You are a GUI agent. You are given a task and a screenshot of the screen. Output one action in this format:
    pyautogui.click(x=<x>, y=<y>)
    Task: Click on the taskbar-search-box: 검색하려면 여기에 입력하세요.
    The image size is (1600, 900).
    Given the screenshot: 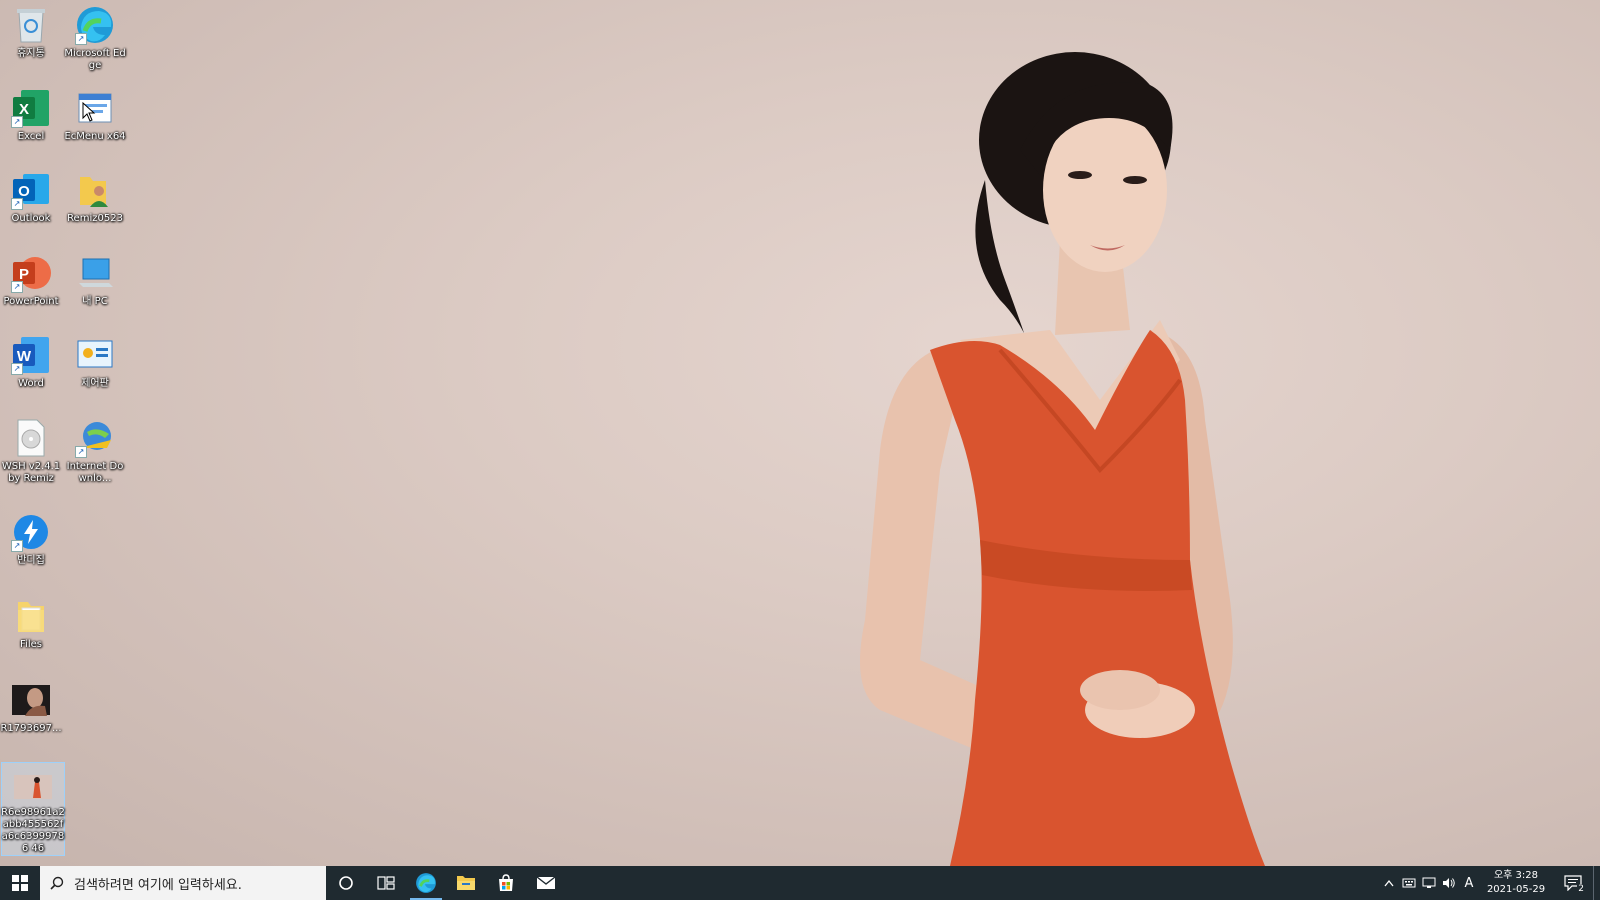 What is the action you would take?
    pyautogui.click(x=183, y=883)
    